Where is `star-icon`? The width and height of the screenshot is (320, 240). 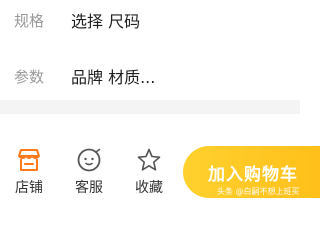
star-icon is located at coordinates (149, 160).